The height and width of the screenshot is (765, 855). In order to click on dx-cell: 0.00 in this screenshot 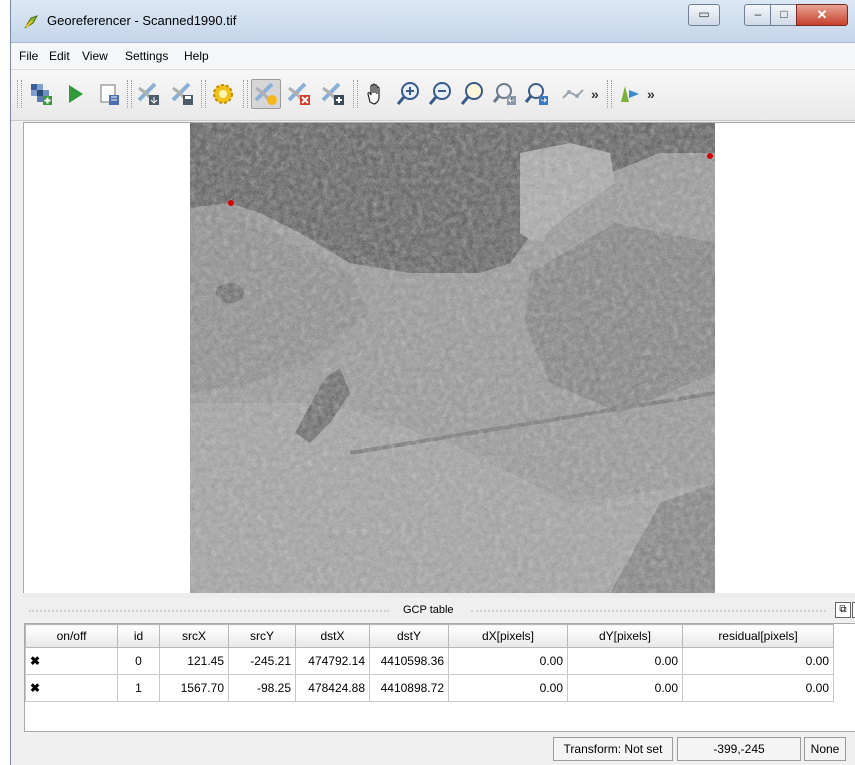, I will do `click(508, 661)`.